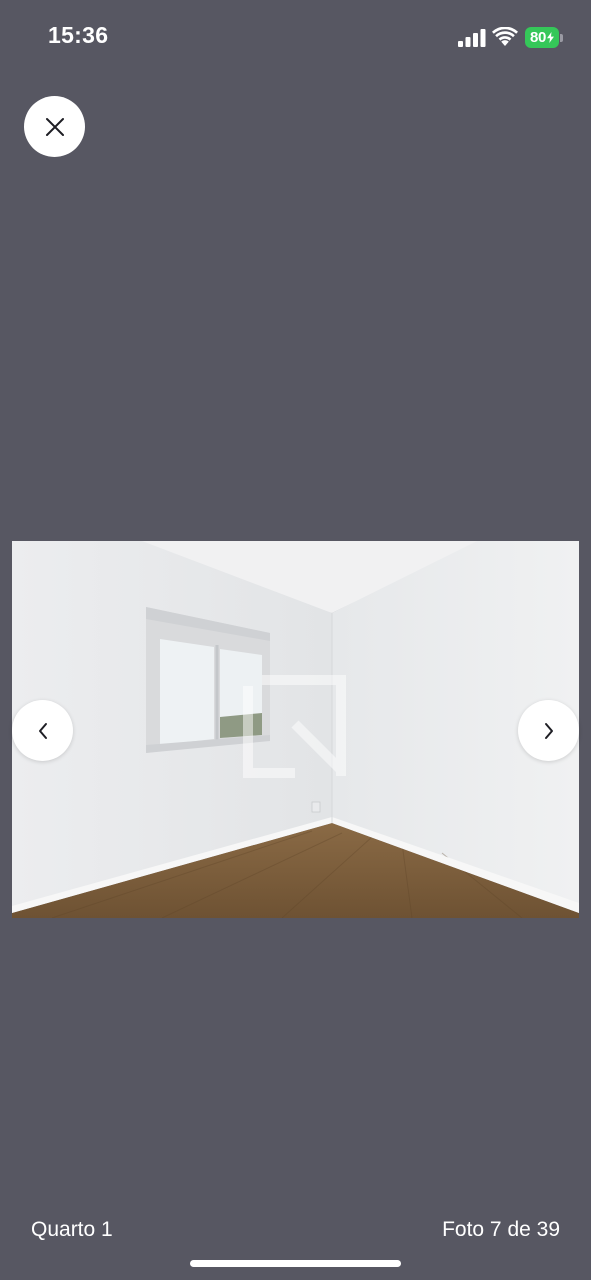  I want to click on chevron-left-icon, so click(42, 730).